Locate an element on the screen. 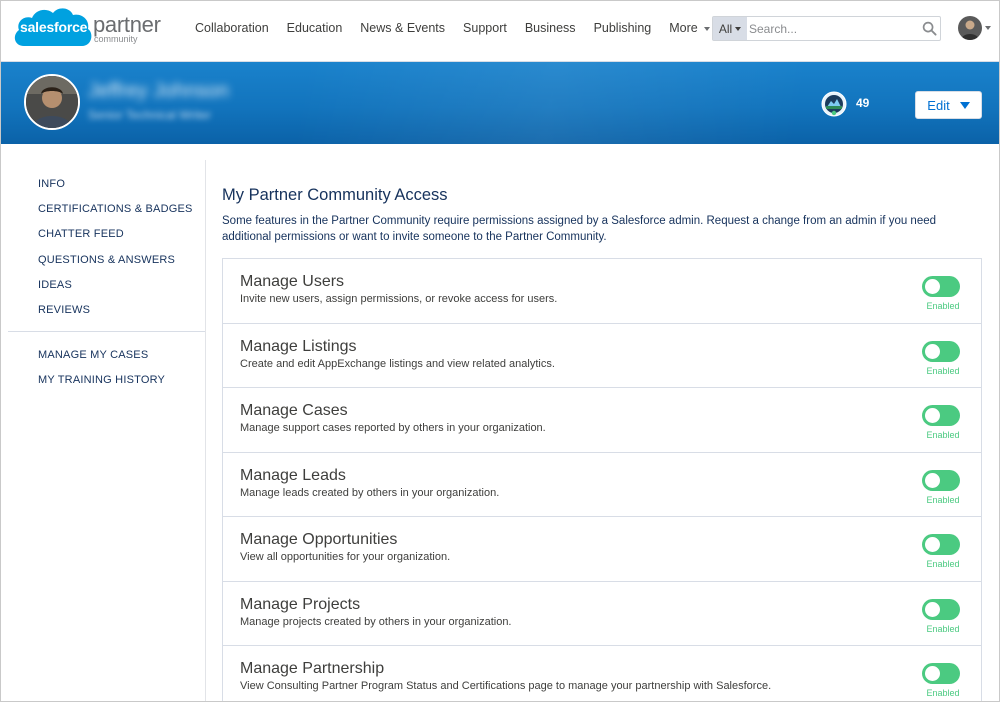  points-count: 49 is located at coordinates (863, 103).